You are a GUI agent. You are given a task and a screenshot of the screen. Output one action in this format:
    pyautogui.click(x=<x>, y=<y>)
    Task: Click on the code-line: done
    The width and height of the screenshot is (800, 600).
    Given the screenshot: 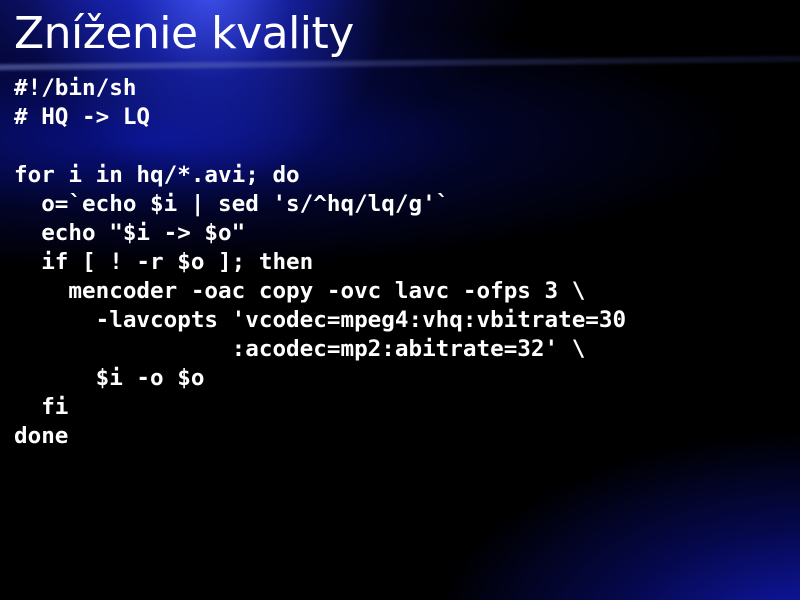 What is the action you would take?
    pyautogui.click(x=41, y=436)
    